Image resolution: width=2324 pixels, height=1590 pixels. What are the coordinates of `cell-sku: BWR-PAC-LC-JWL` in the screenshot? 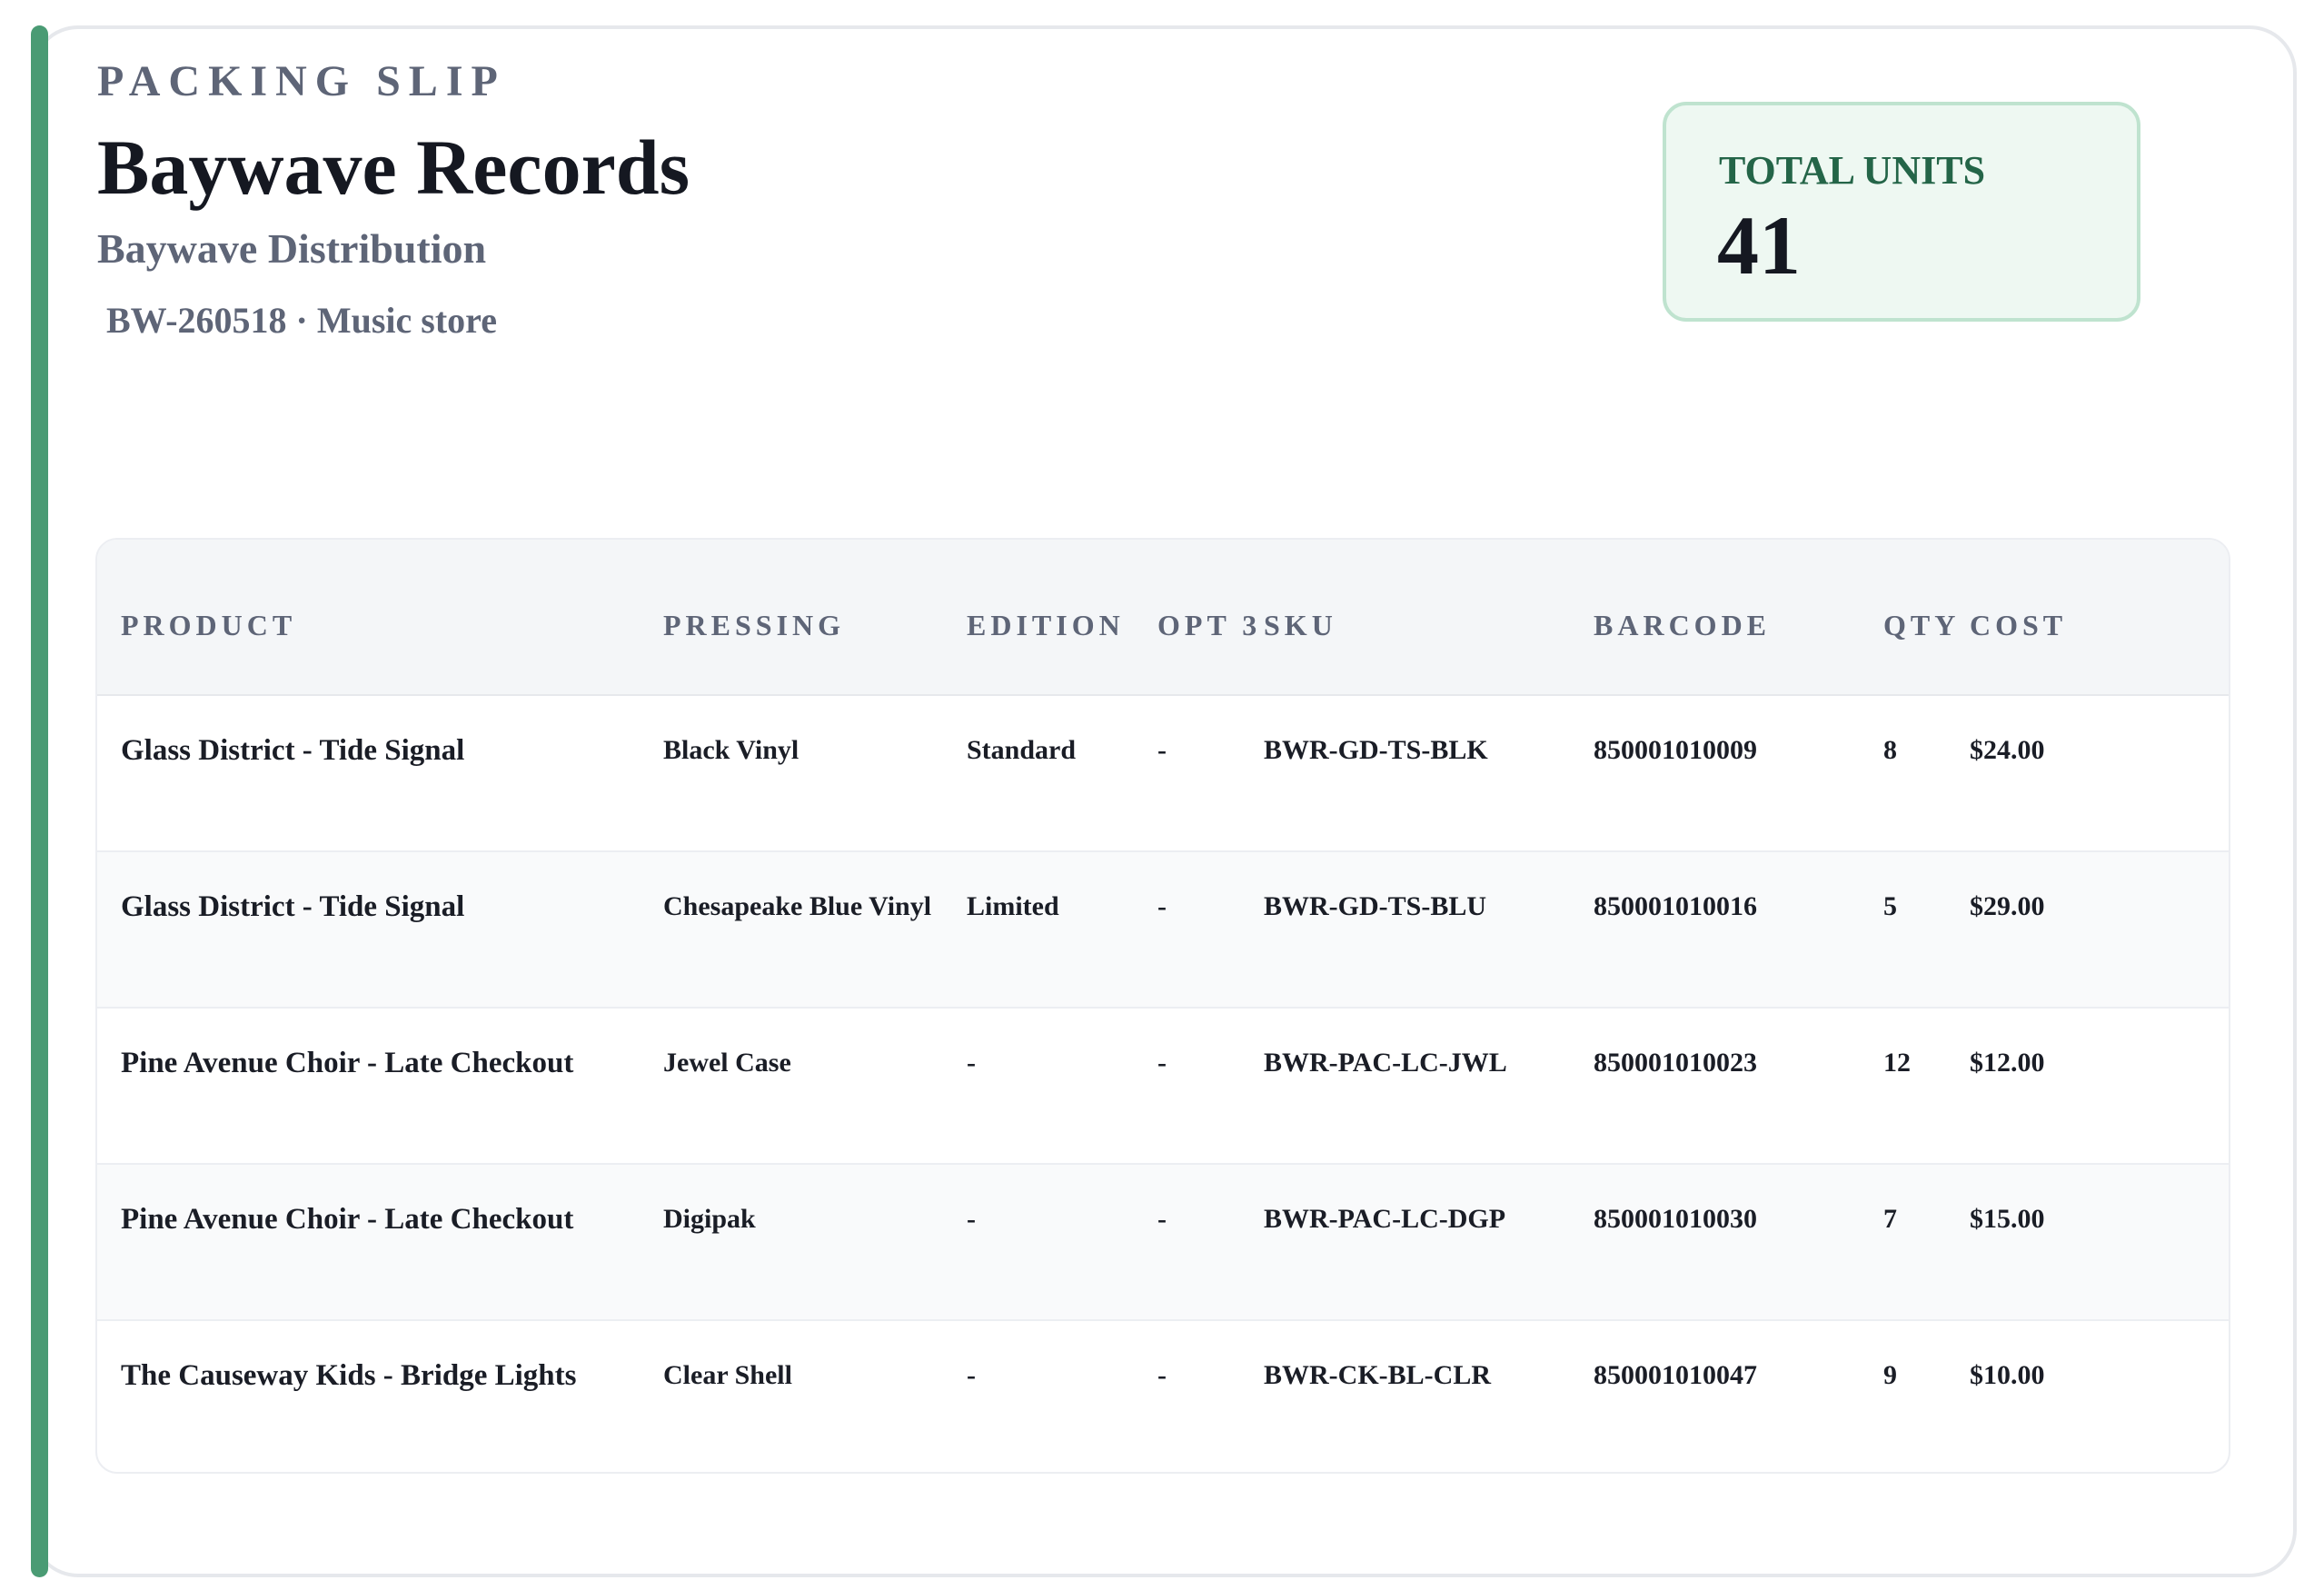 It's located at (1385, 1063).